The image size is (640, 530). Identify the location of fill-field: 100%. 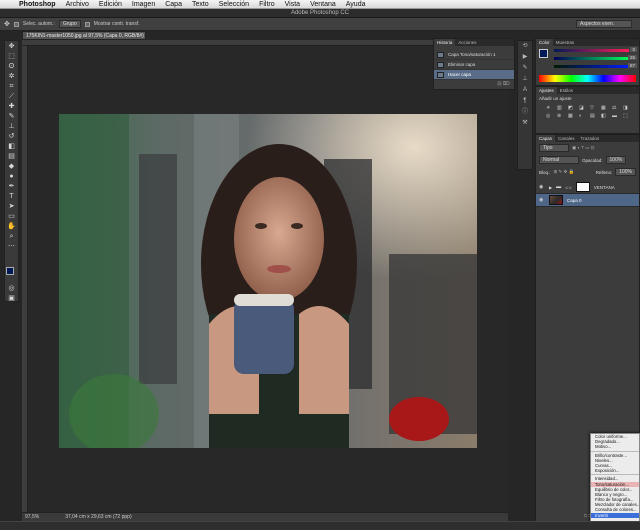
(625, 172).